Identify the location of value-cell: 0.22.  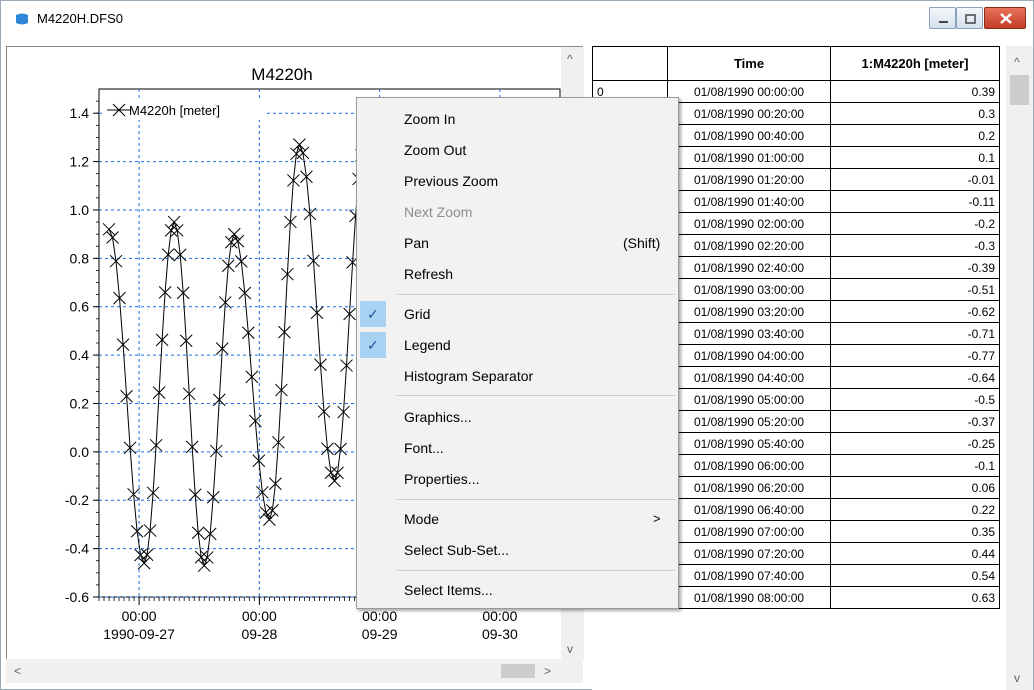
(915, 509).